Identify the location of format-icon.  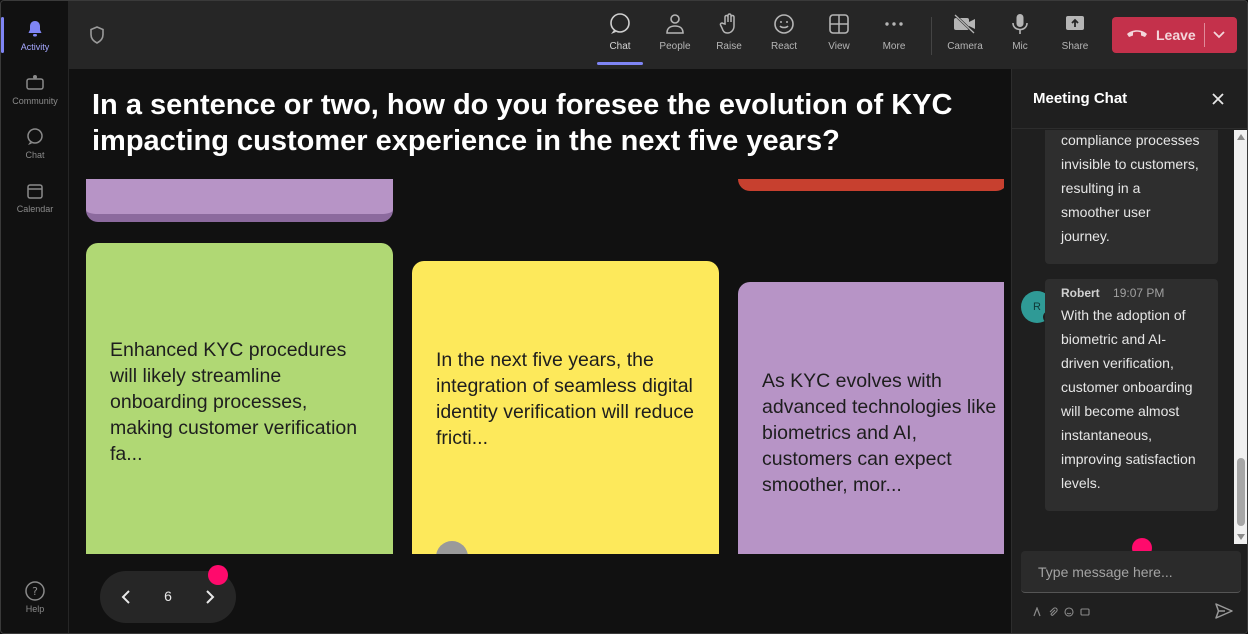
(1037, 610).